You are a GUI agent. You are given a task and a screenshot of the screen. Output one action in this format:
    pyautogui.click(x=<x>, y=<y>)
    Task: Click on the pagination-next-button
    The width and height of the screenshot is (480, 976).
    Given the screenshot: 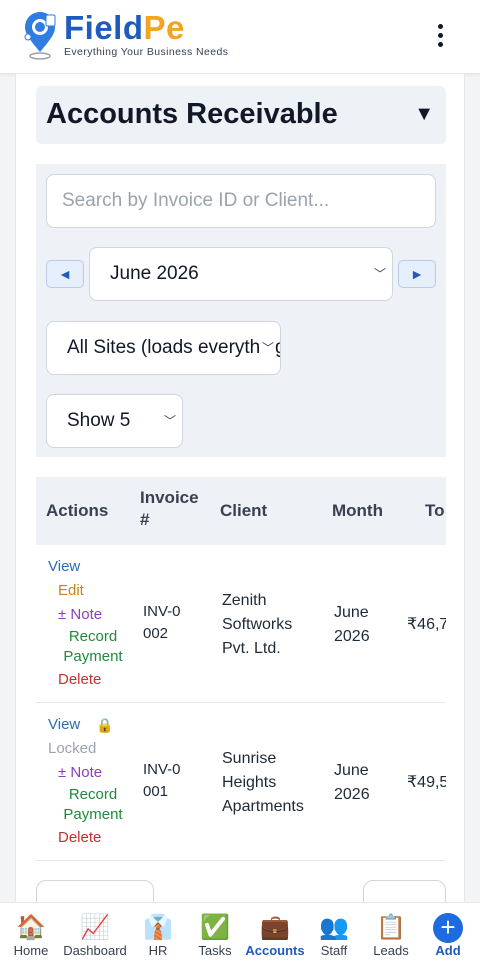 What is the action you would take?
    pyautogui.click(x=404, y=891)
    